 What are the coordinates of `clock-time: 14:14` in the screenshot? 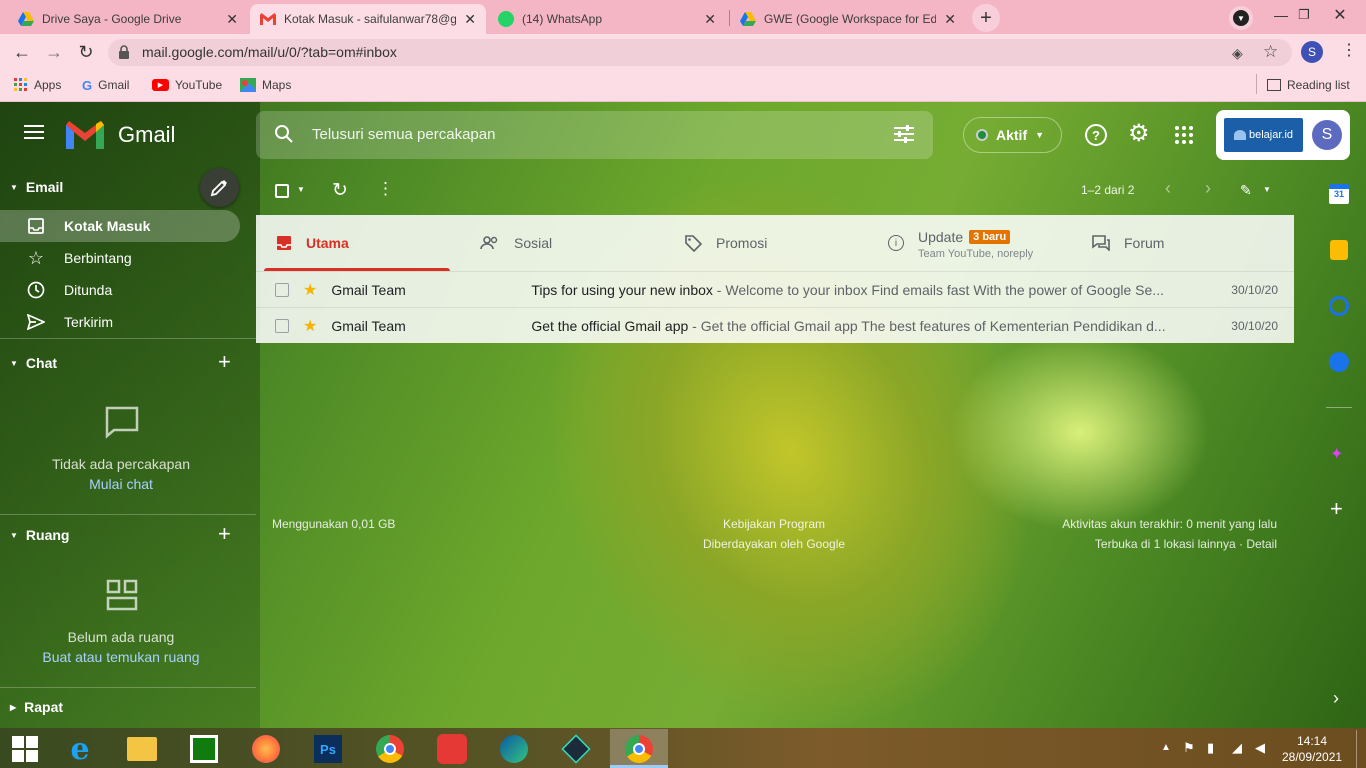 It's located at (1312, 741).